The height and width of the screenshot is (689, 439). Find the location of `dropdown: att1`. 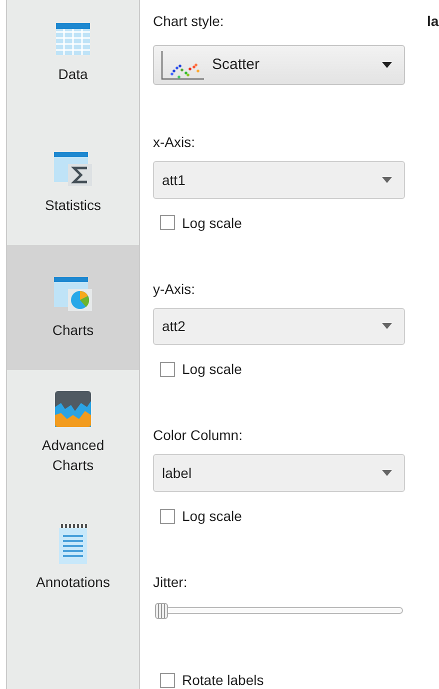

dropdown: att1 is located at coordinates (279, 179).